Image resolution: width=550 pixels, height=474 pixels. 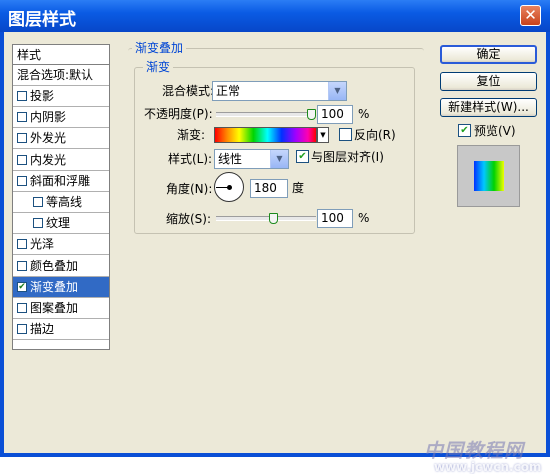 I want to click on style-list-label: 斜面和浮雕, so click(x=60, y=180).